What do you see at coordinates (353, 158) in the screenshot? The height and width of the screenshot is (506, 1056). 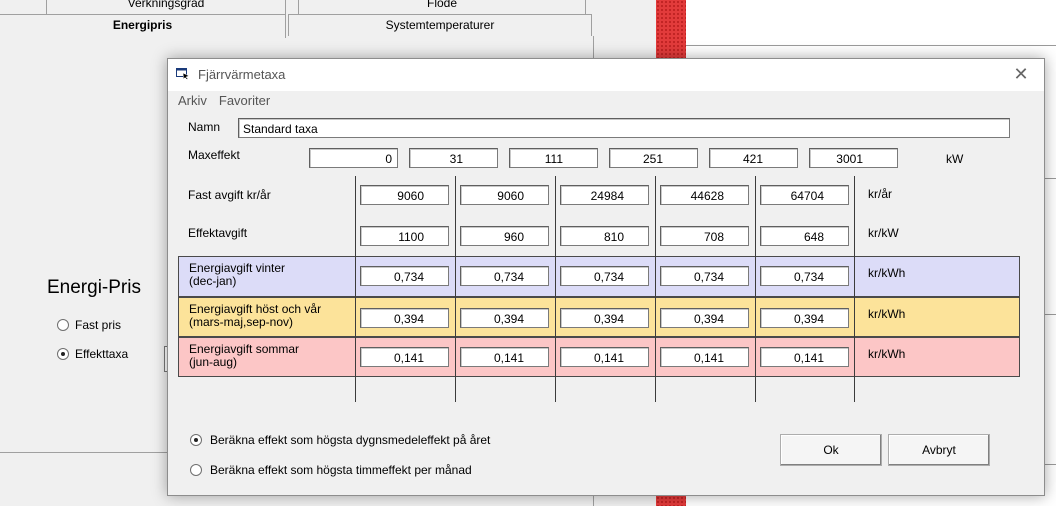 I see `maxeffekt-input-1: 0` at bounding box center [353, 158].